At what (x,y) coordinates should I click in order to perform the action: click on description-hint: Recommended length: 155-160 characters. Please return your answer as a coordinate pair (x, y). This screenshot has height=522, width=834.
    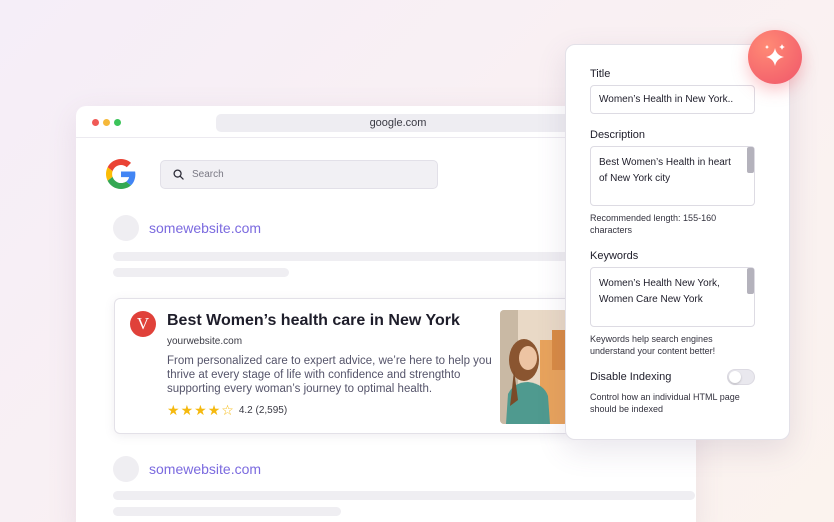
    Looking at the image, I should click on (653, 224).